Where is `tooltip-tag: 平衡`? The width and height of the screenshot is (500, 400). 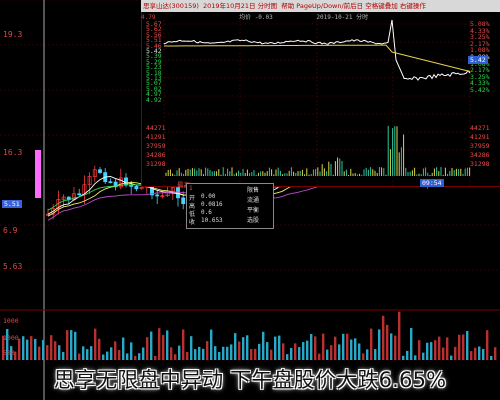
tooltip-tag: 平衡 is located at coordinates (253, 210).